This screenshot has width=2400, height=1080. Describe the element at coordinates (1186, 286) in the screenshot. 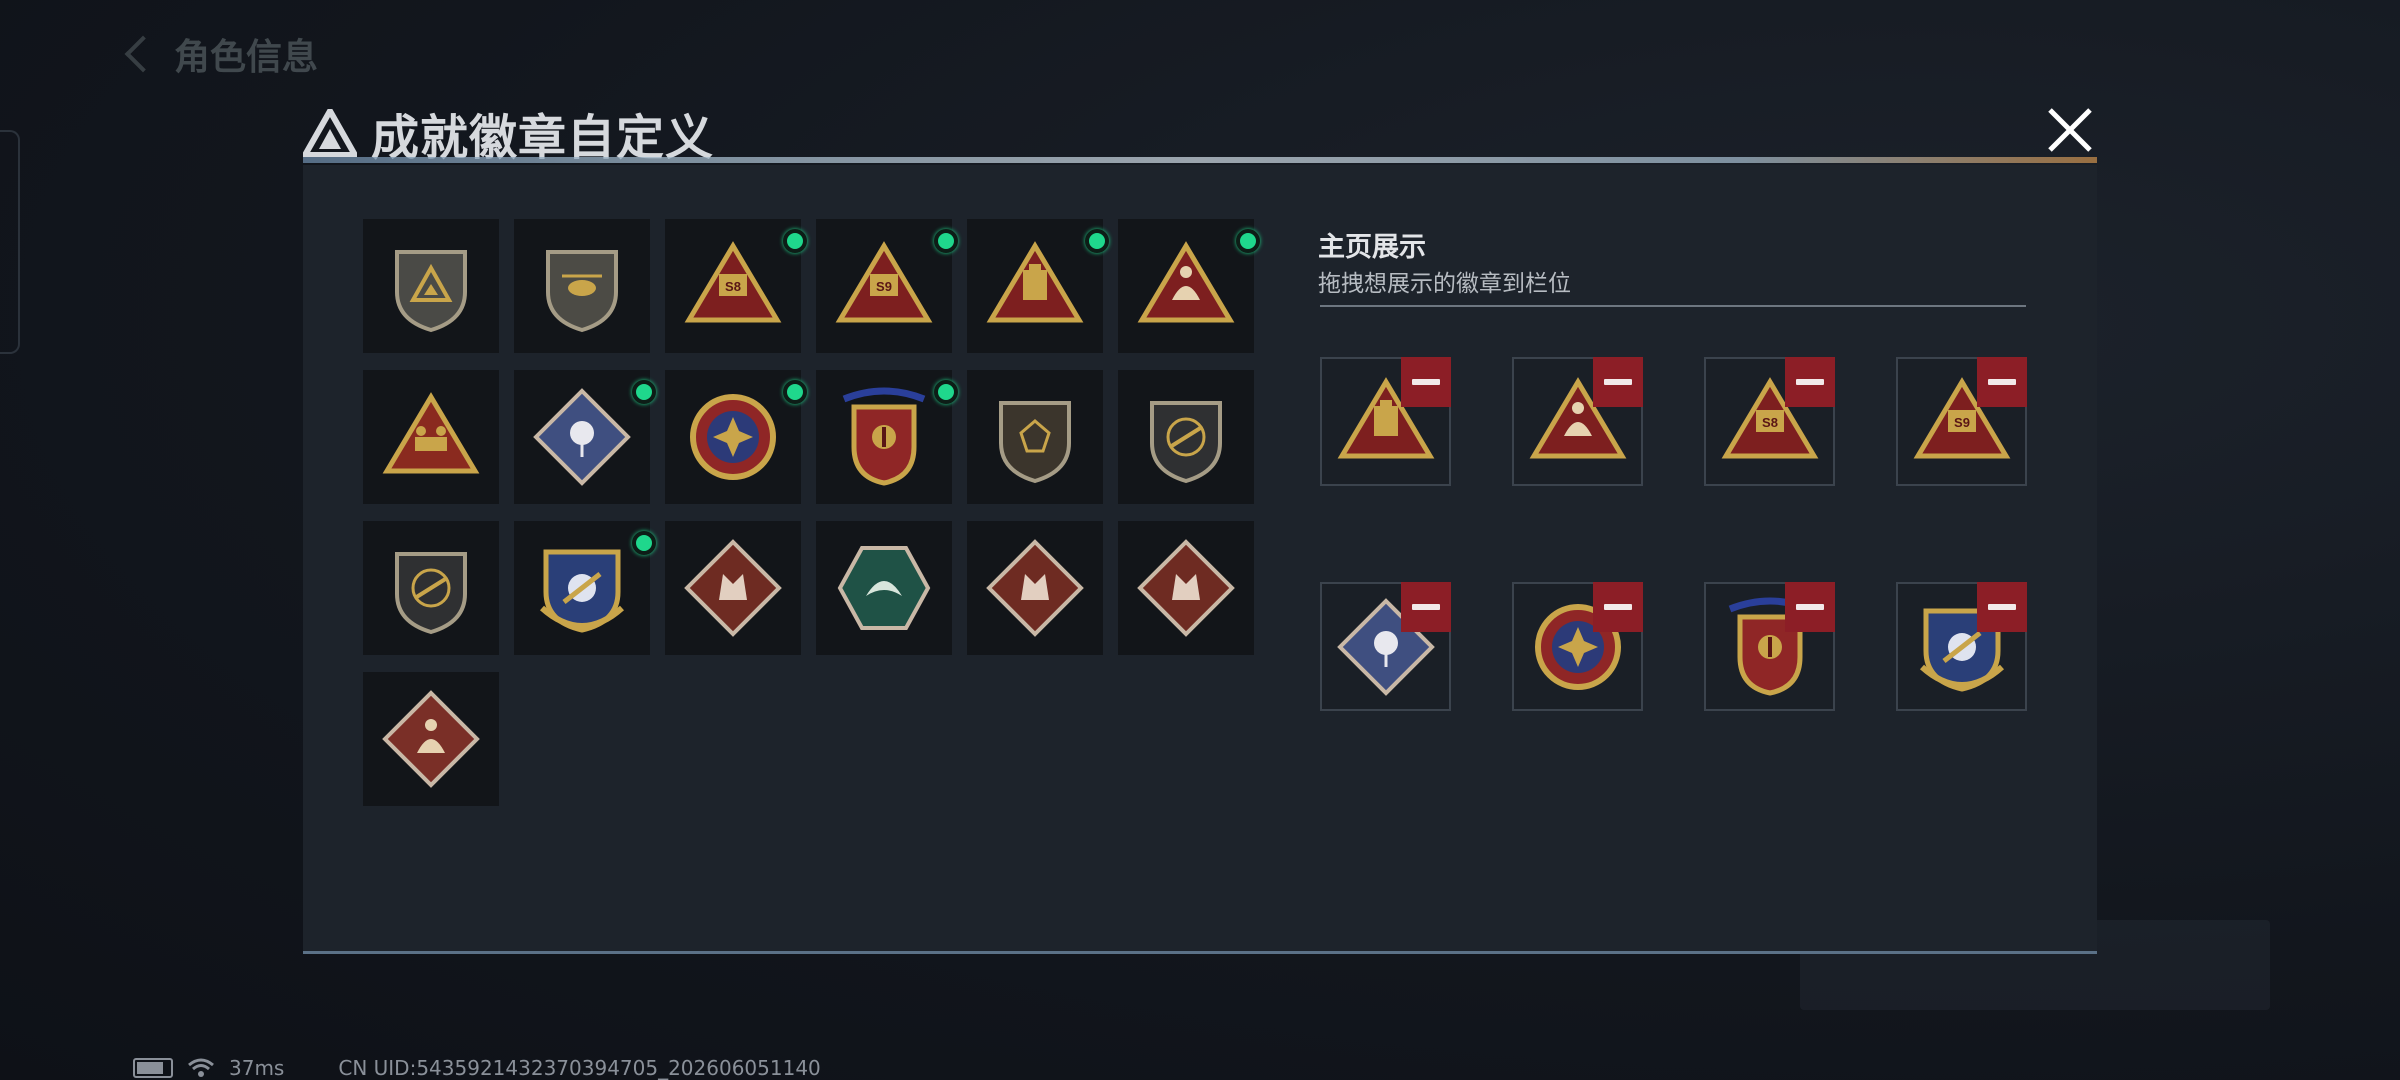

I see `sitting-figure-triangle-badge-icon` at that location.